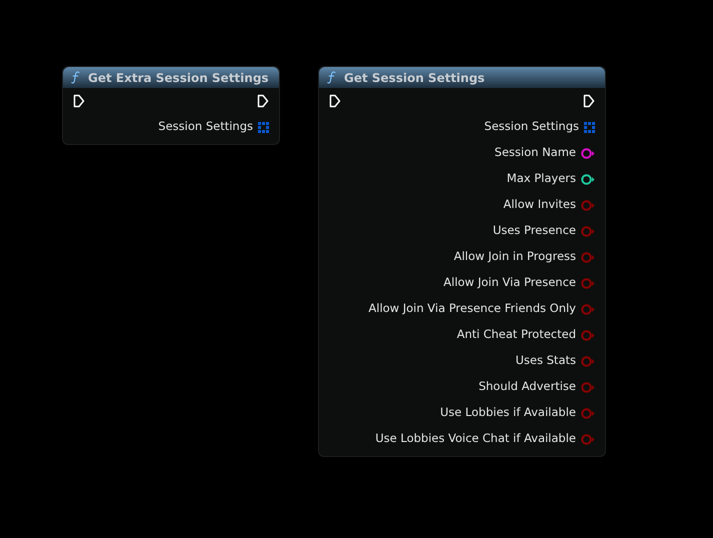  What do you see at coordinates (508, 413) in the screenshot?
I see `pin-label: Use Lobbies if Available` at bounding box center [508, 413].